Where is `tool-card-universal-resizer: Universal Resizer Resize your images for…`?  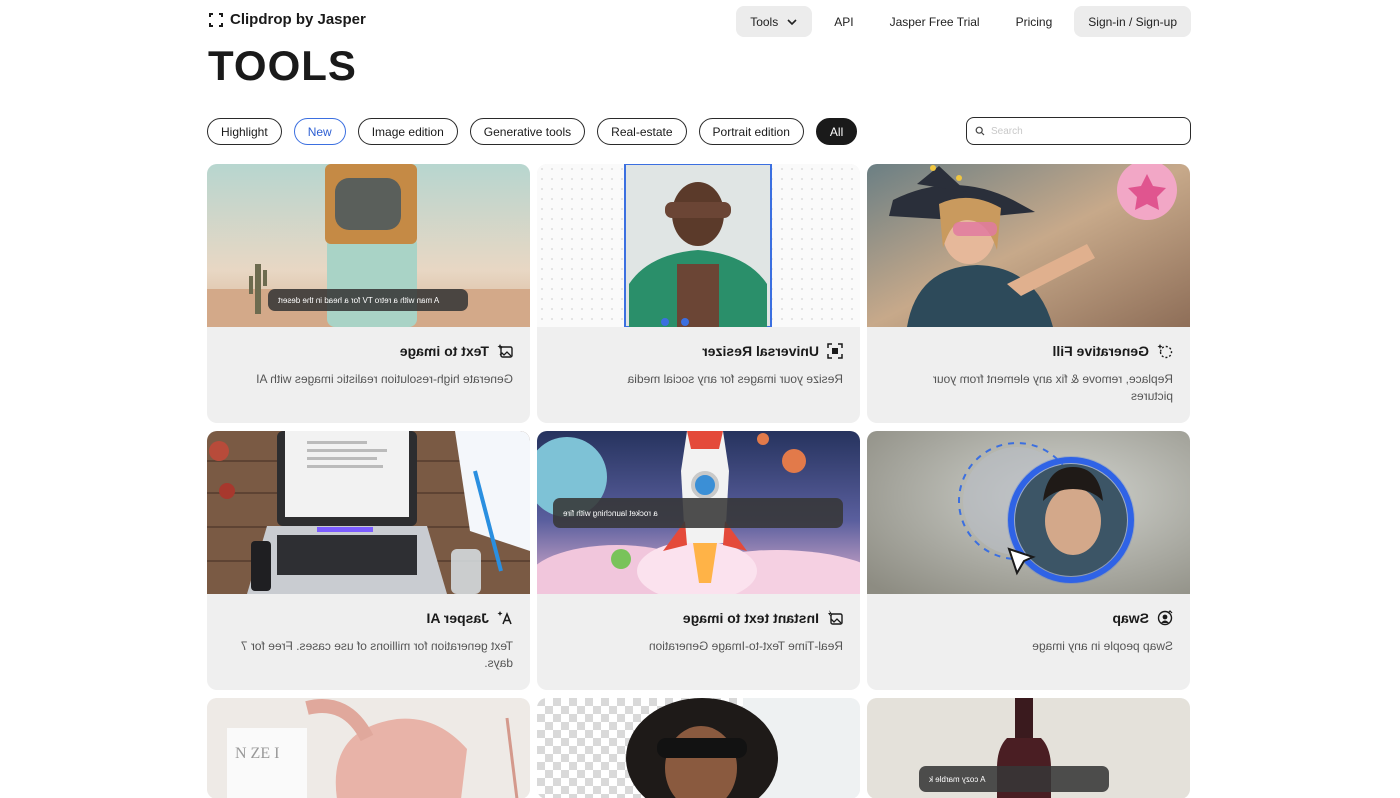
tool-card-universal-resizer: Universal Resizer Resize your images for… is located at coordinates (698, 293).